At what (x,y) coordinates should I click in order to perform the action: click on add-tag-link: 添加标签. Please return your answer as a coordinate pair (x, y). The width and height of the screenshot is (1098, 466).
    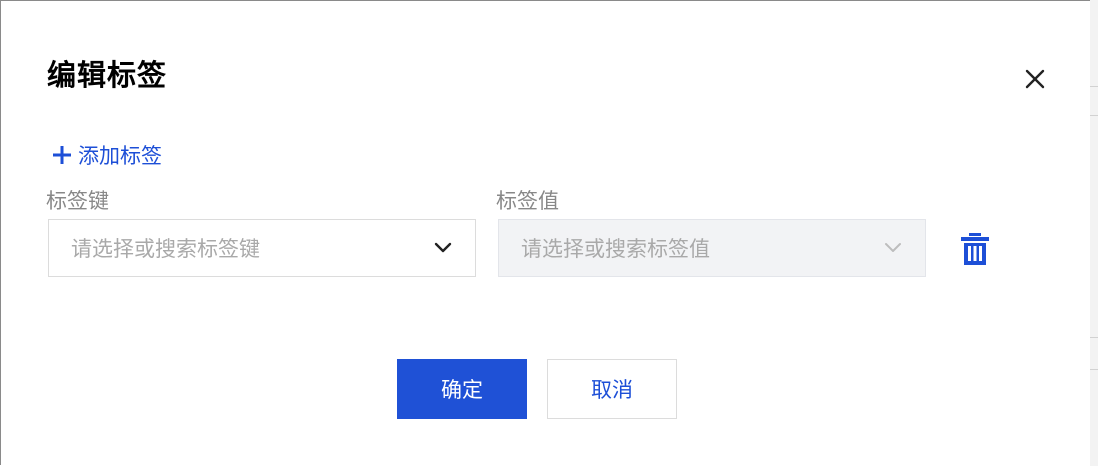
    Looking at the image, I should click on (106, 155).